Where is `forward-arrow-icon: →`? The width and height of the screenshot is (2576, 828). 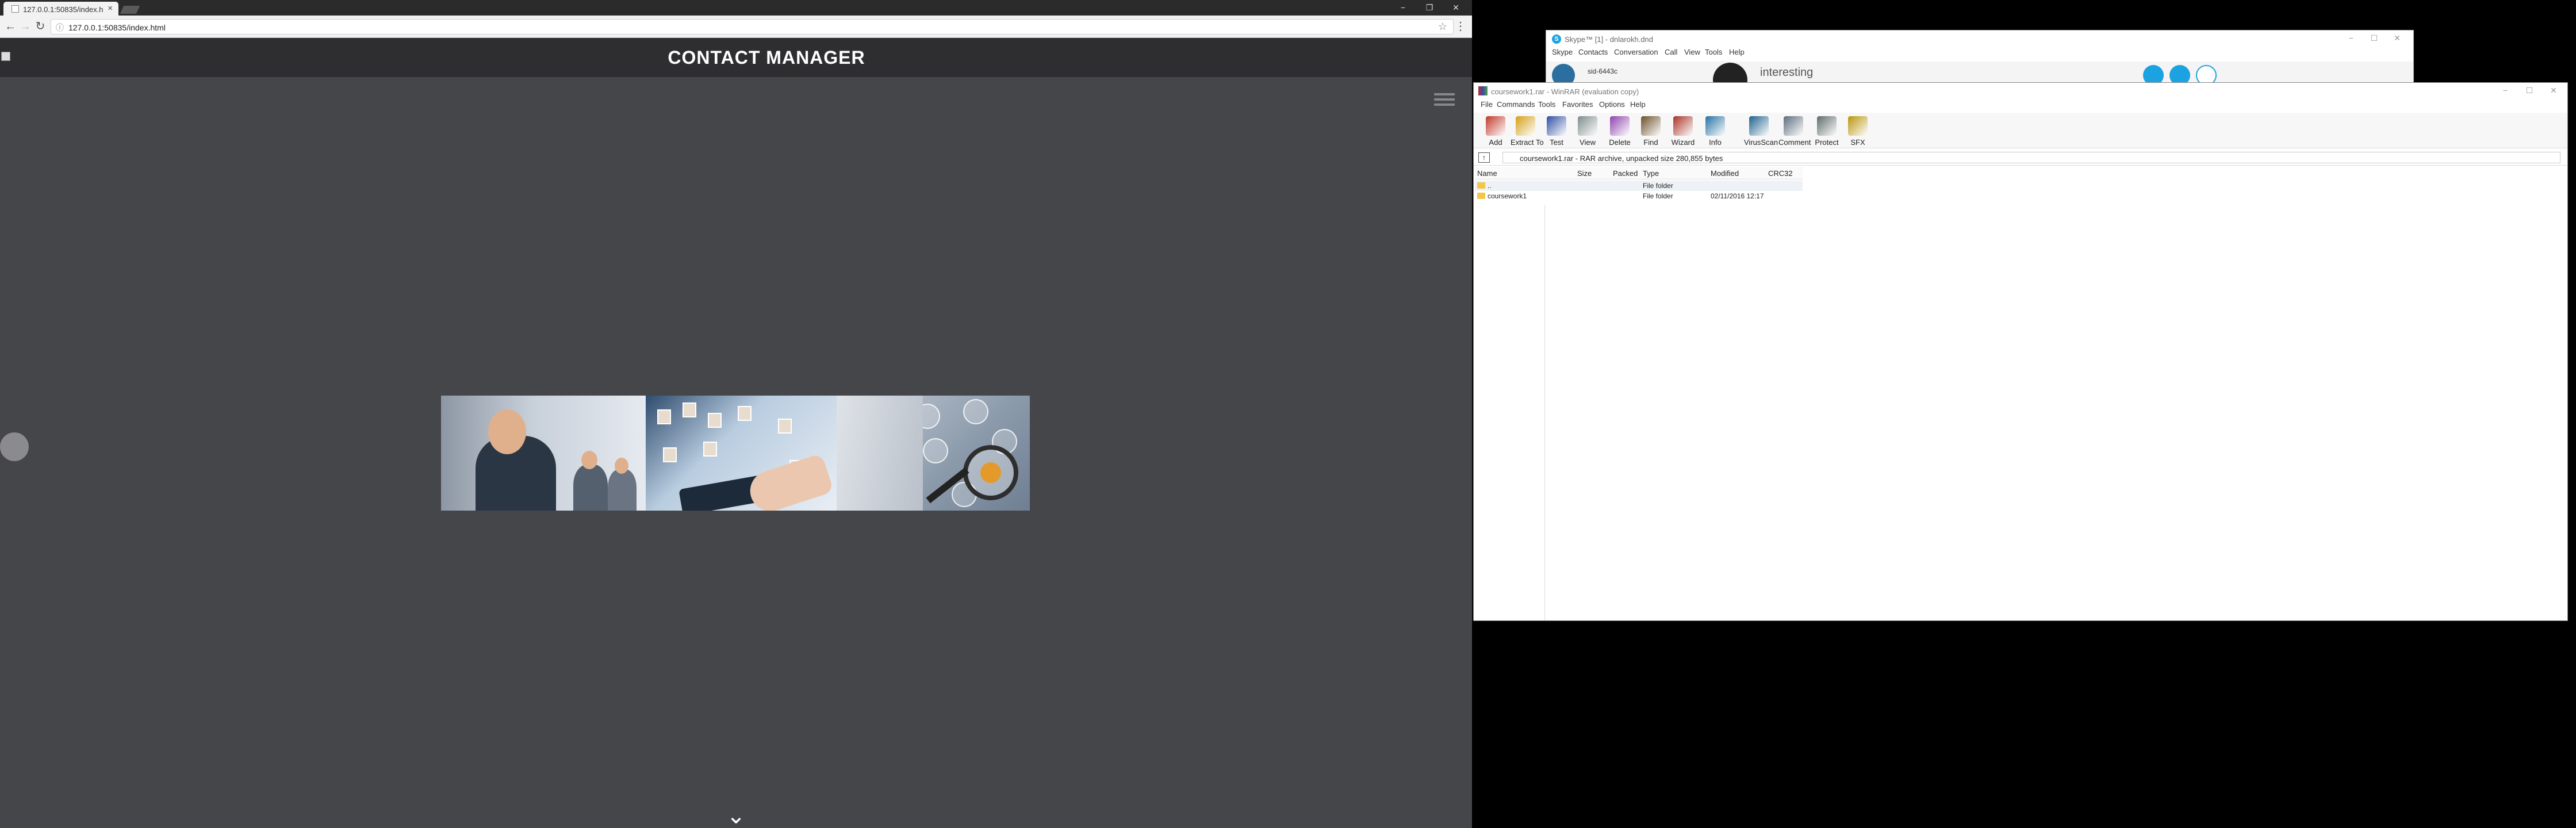
forward-arrow-icon: → is located at coordinates (25, 26).